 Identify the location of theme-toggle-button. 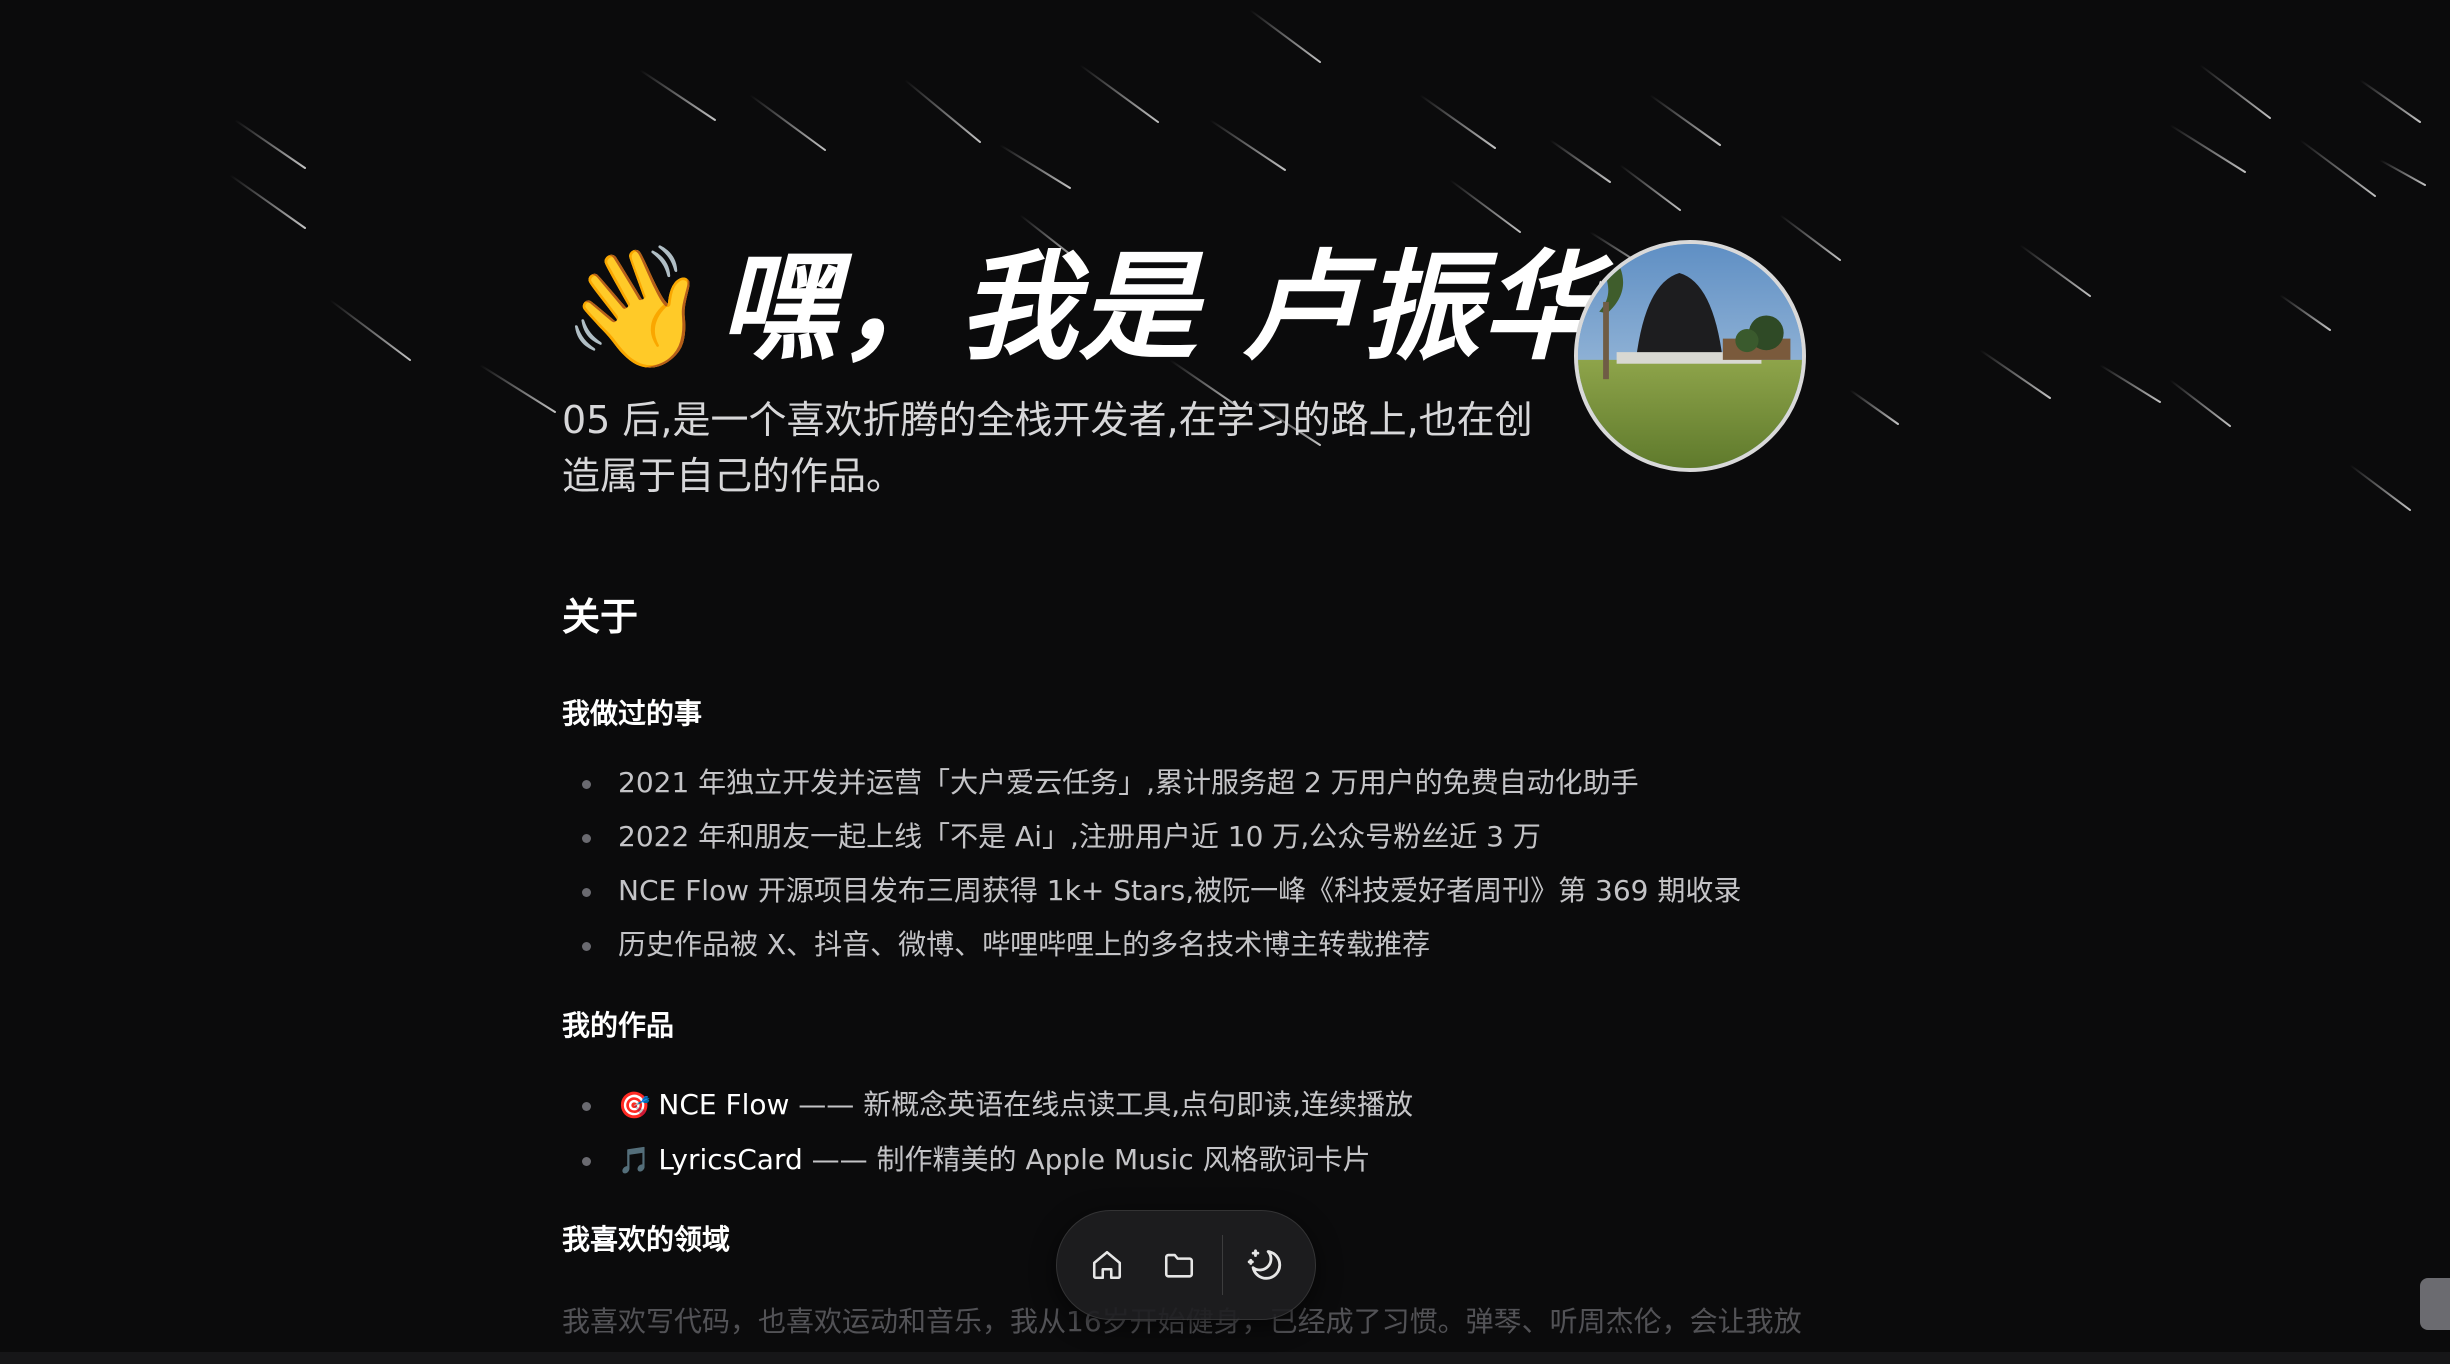
(1265, 1265).